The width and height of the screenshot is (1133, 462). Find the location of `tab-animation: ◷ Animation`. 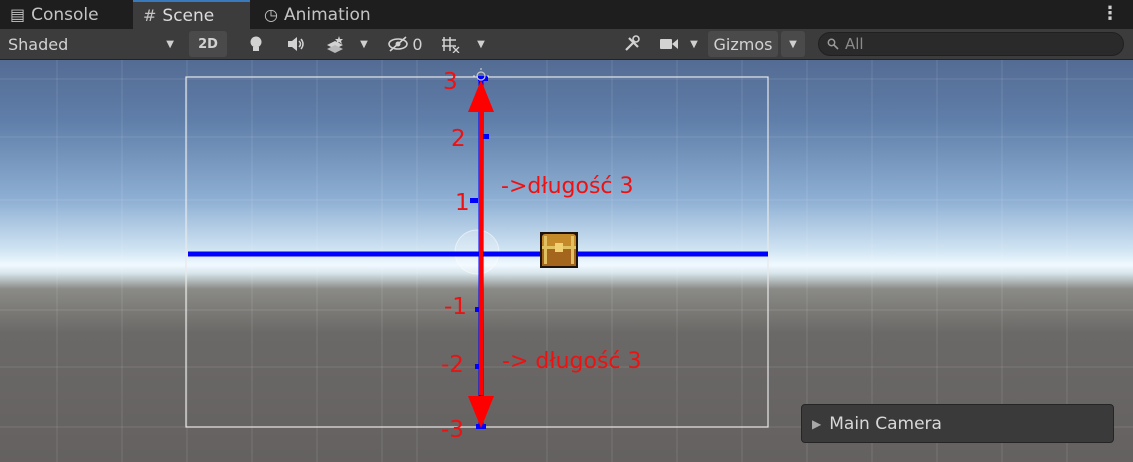

tab-animation: ◷ Animation is located at coordinates (324, 14).